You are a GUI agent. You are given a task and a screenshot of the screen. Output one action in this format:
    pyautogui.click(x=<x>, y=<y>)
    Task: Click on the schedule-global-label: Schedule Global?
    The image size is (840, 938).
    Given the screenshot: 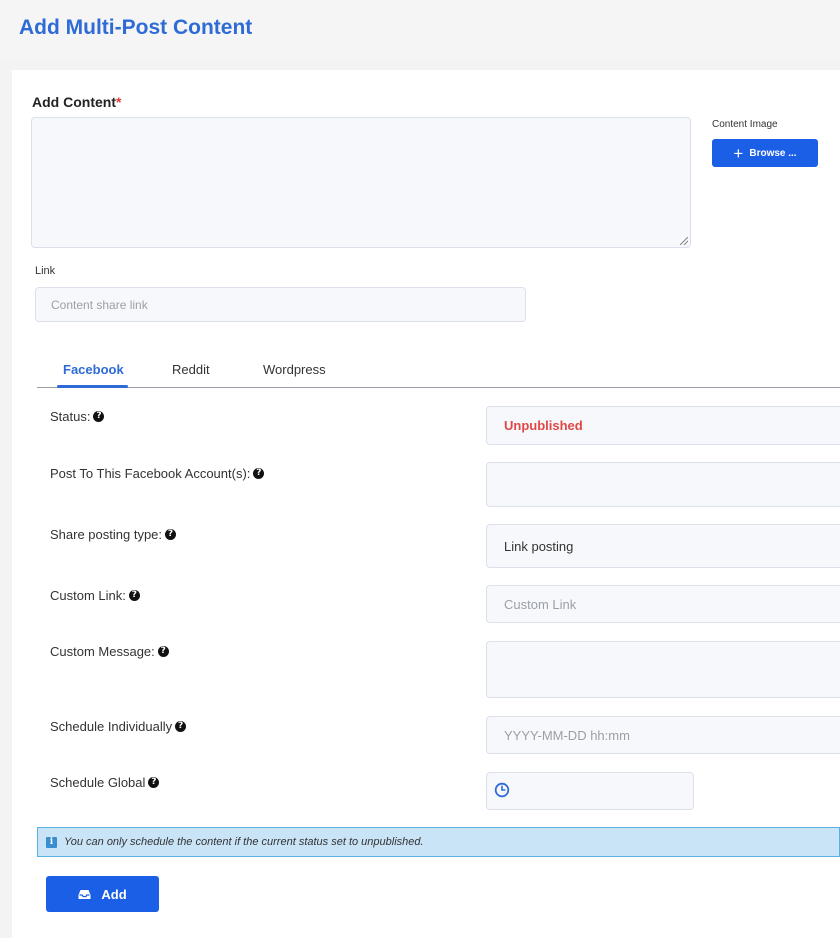 What is the action you would take?
    pyautogui.click(x=105, y=782)
    